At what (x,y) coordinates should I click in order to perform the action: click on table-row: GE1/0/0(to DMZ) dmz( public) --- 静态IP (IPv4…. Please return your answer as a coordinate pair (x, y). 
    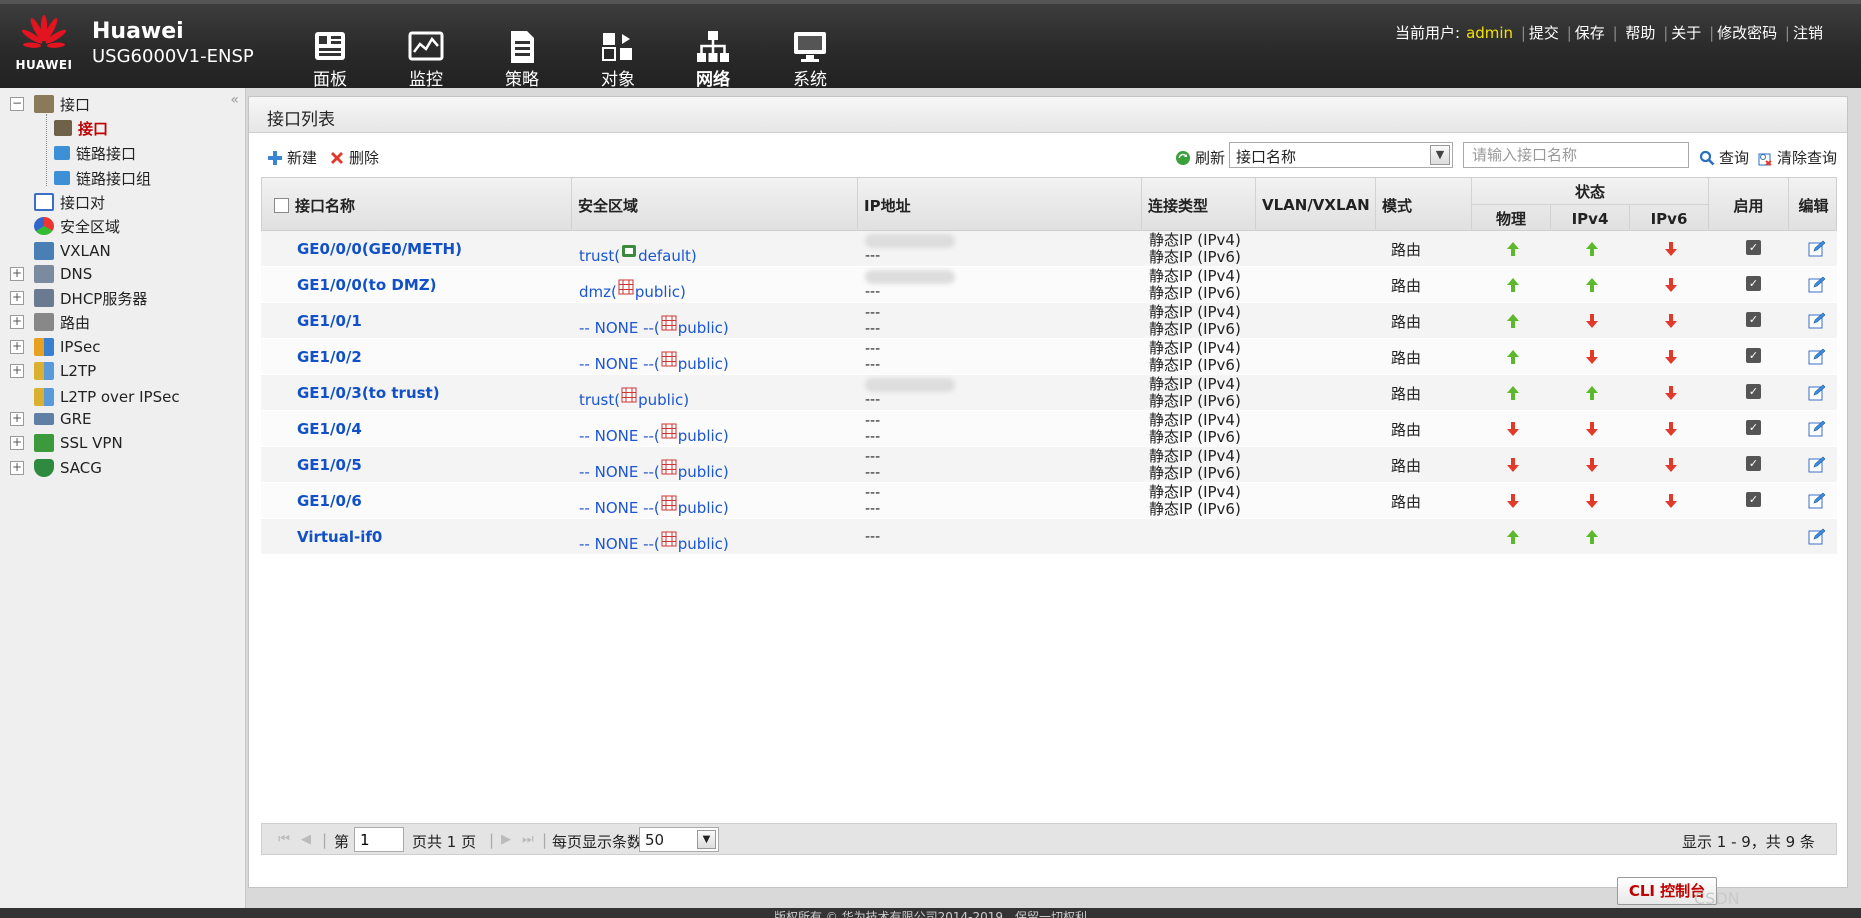
    Looking at the image, I should click on (1049, 285).